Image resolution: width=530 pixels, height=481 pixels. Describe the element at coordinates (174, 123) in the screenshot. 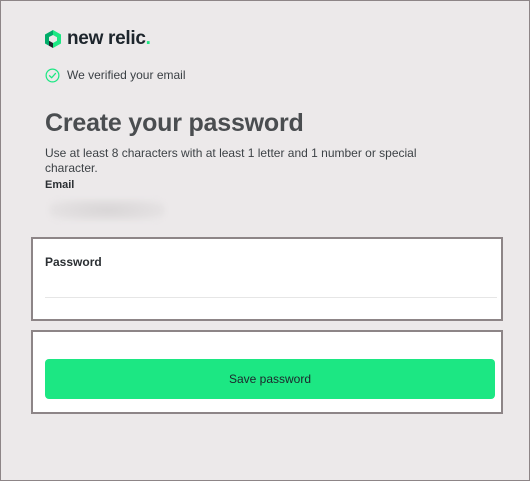

I see `page-title: Create your password` at that location.